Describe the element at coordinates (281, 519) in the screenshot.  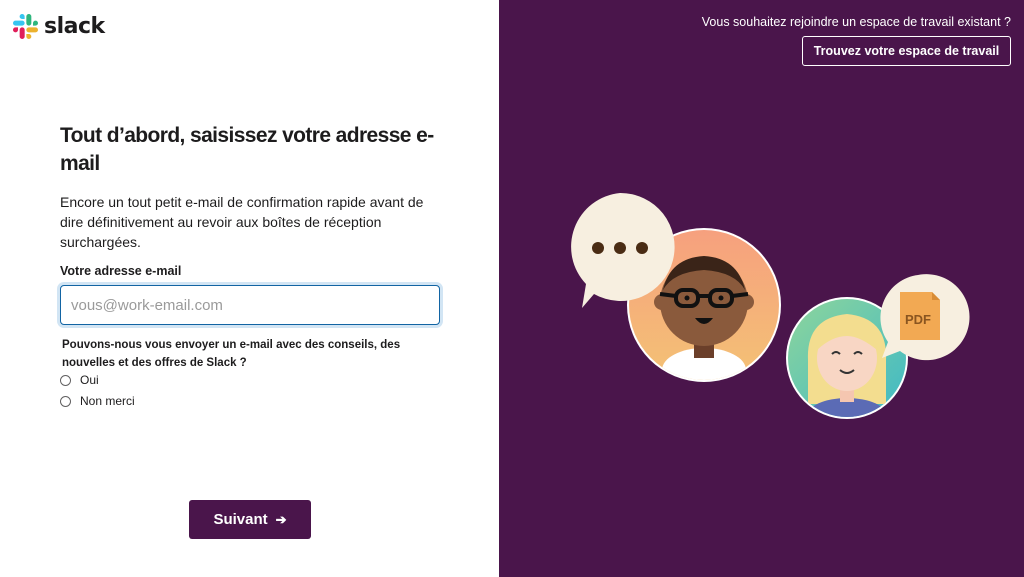
I see `arrow-right-icon: ➔` at that location.